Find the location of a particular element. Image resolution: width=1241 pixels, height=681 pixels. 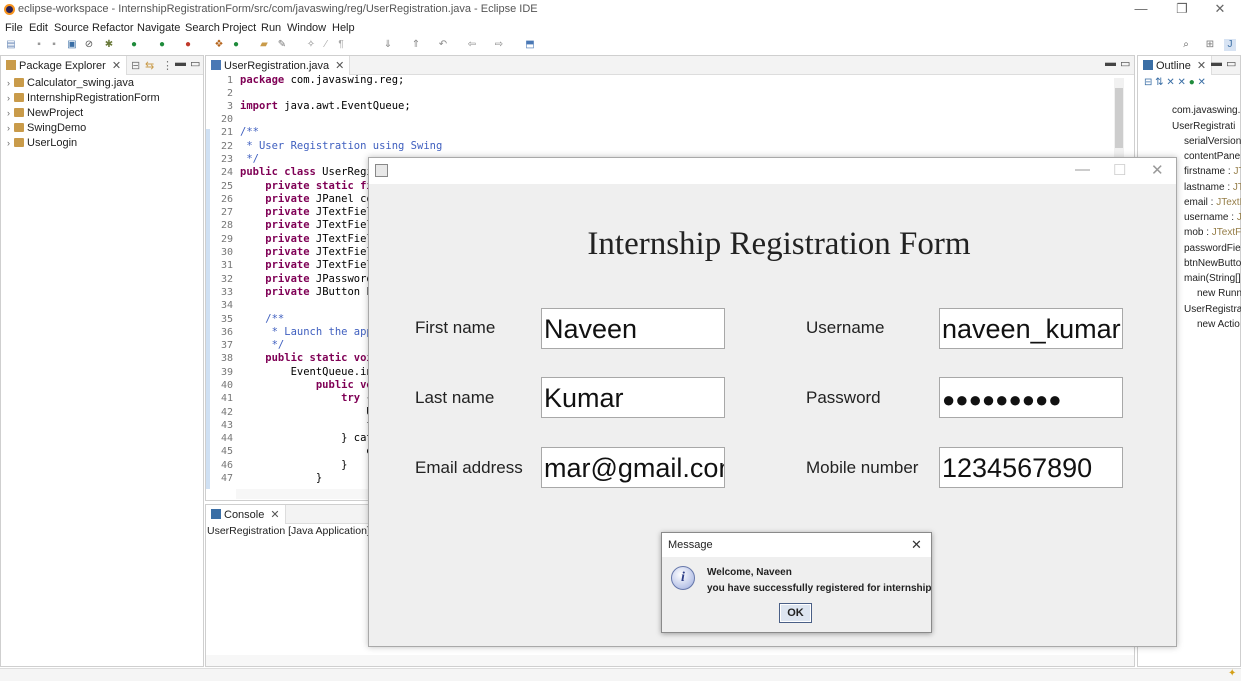

menu-navigate: Navigate is located at coordinates (158, 28).